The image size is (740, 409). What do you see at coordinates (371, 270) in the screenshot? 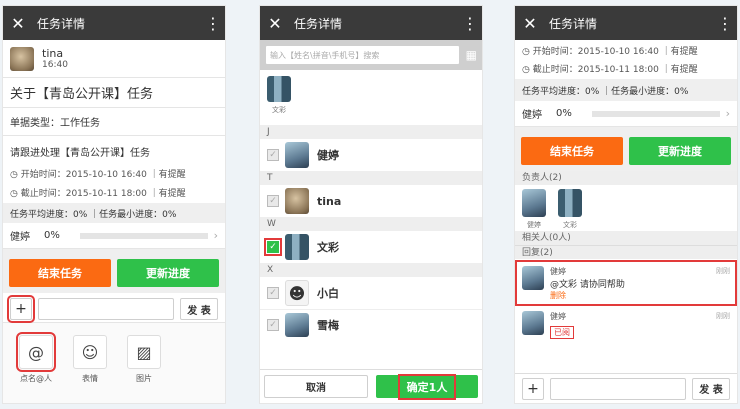
I see `letter-header: X` at bounding box center [371, 270].